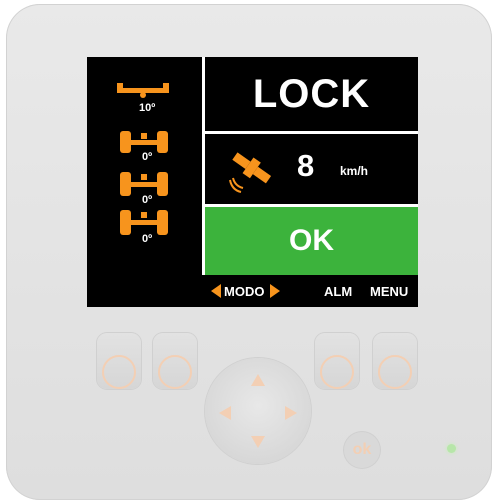 The height and width of the screenshot is (502, 497). Describe the element at coordinates (275, 291) in the screenshot. I see `triangle-right-icon` at that location.